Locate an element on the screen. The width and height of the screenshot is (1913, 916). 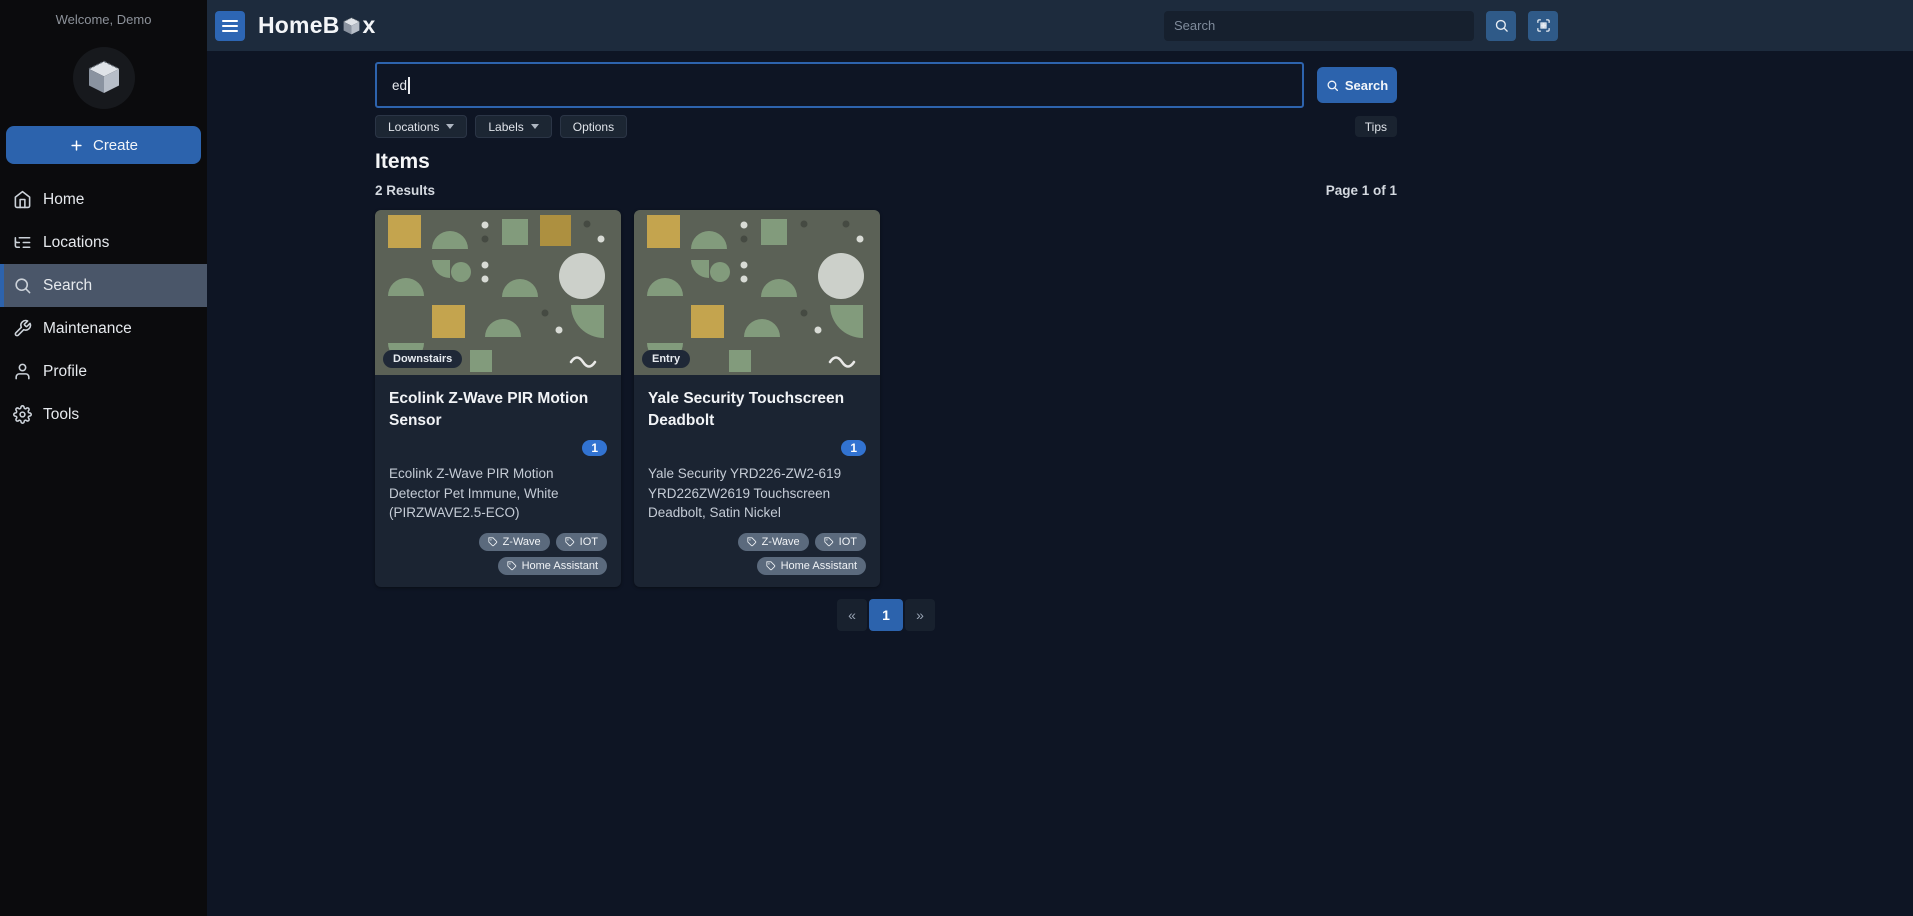
pagination-next-button: » is located at coordinates (920, 614).